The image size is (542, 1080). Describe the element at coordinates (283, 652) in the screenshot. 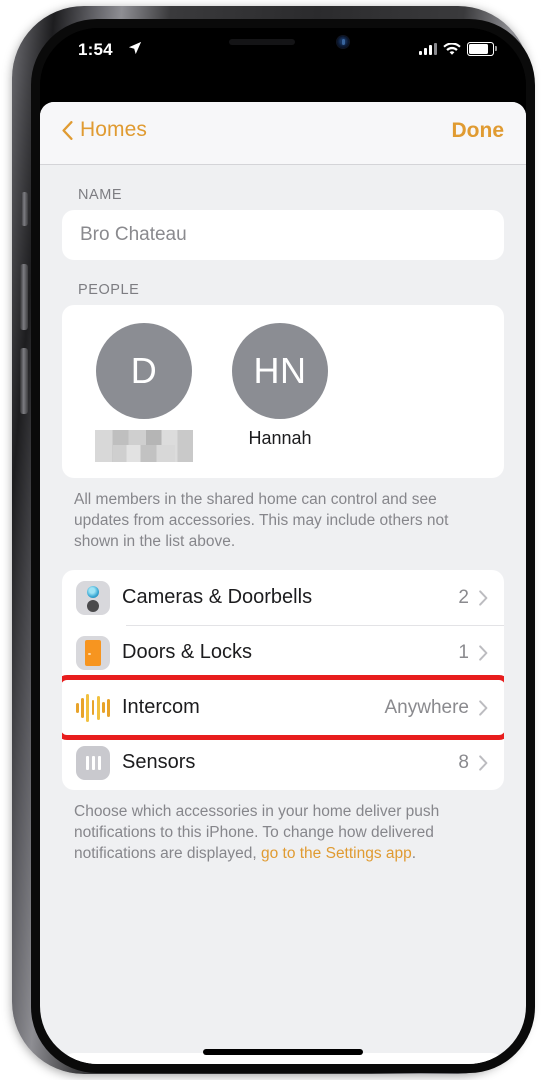

I see `row-doors-locks: Doors & Locks 1` at that location.